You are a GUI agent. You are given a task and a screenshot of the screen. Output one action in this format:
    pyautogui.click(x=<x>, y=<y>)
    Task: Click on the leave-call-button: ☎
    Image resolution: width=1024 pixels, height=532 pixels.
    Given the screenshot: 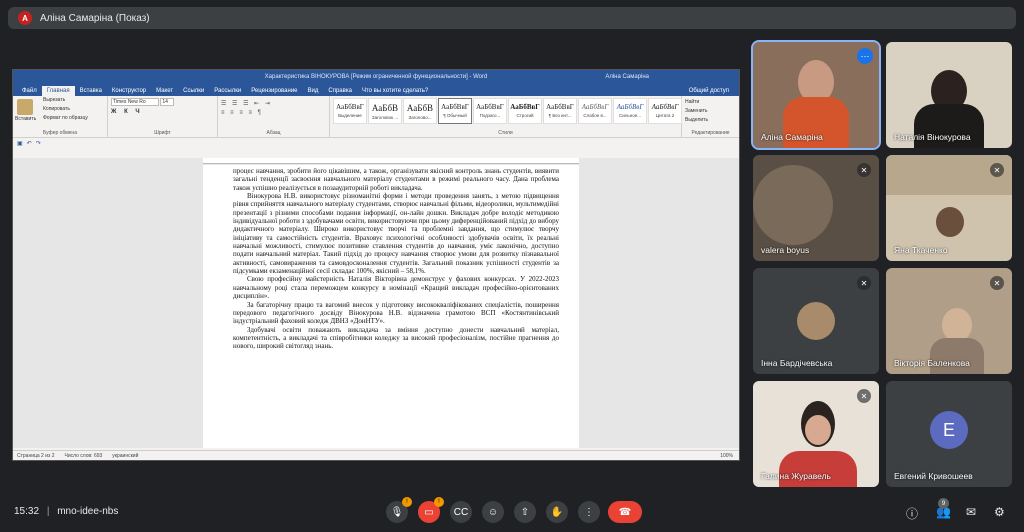 What is the action you would take?
    pyautogui.click(x=625, y=512)
    